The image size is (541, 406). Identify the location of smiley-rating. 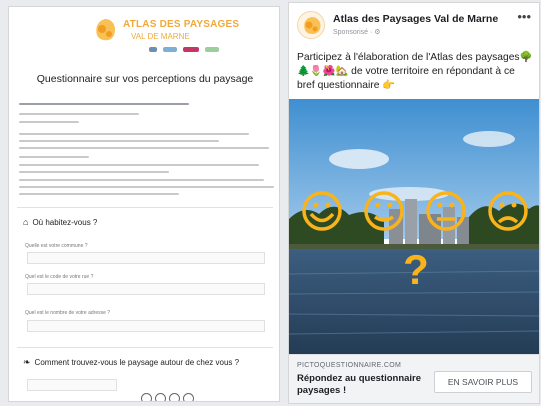
(167, 397).